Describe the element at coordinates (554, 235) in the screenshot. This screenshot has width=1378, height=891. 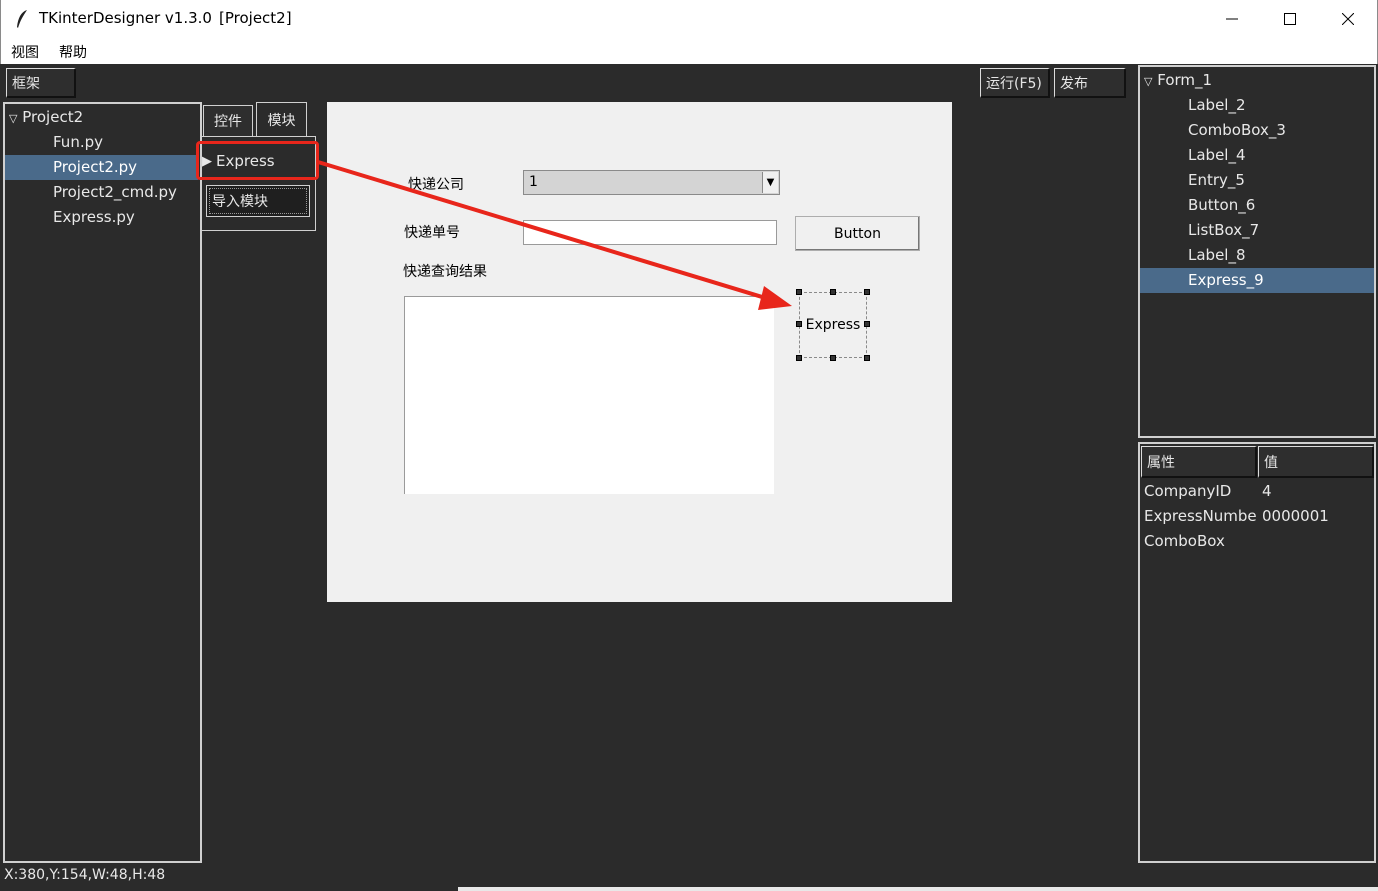
I see `annotation-arrow` at that location.